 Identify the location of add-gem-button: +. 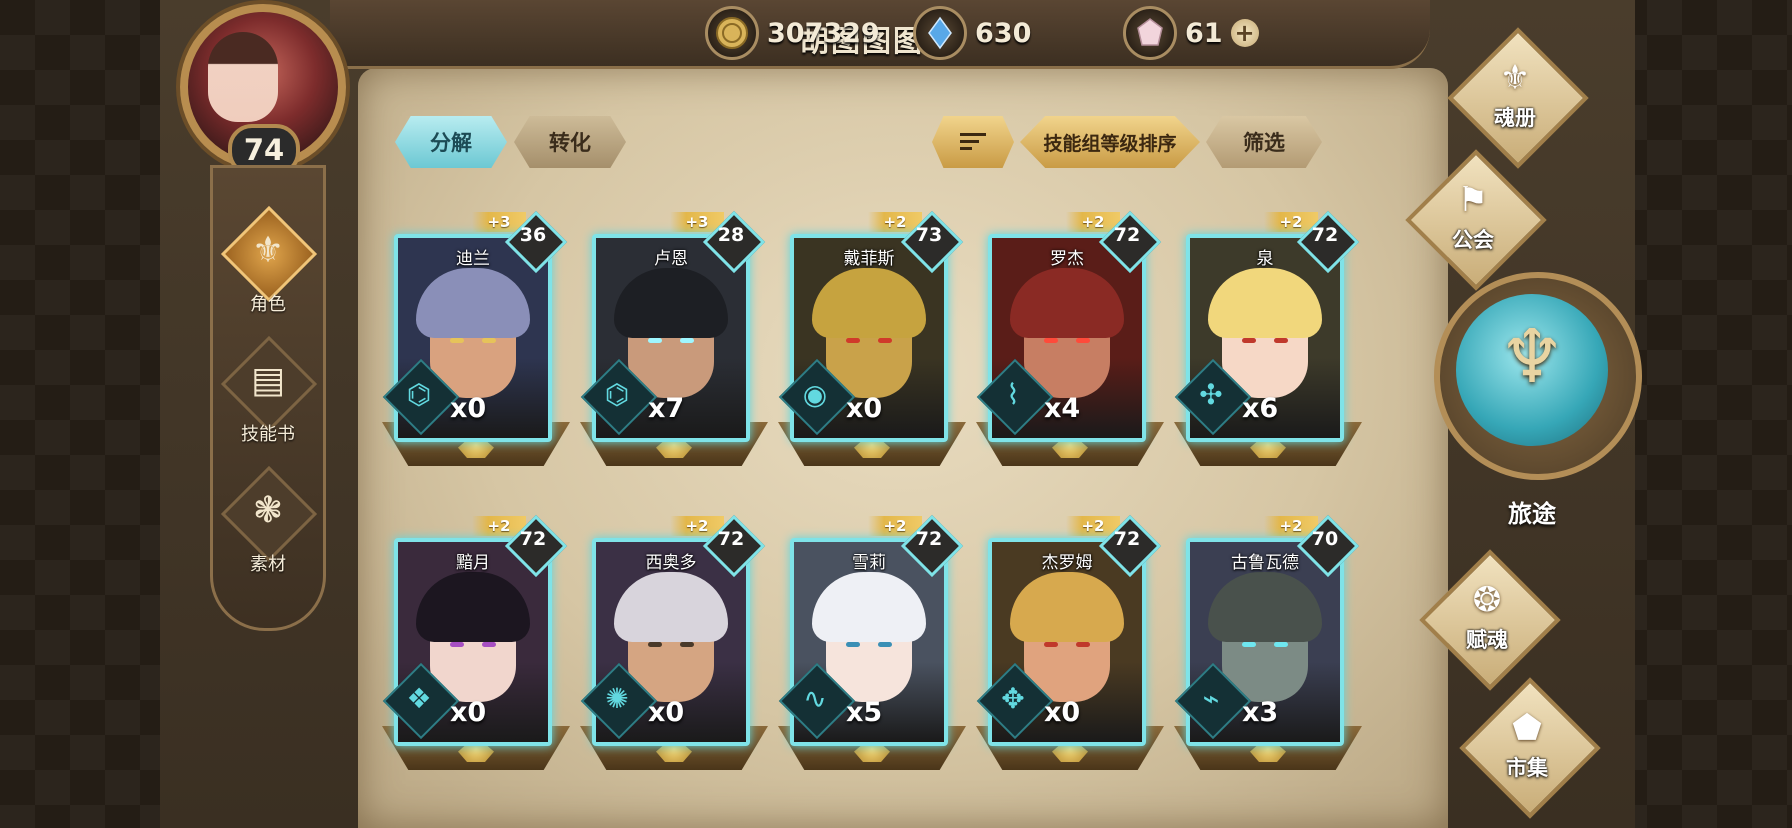
(1244, 33).